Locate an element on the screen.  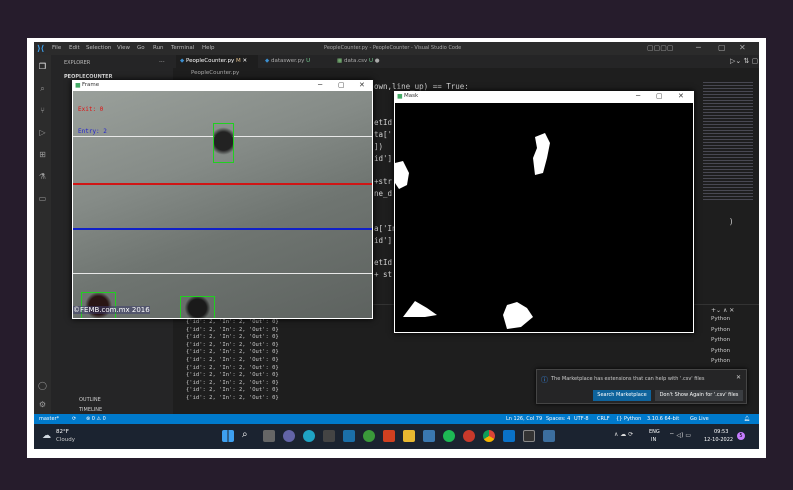
notification-badge: 5 is located at coordinates (741, 436).